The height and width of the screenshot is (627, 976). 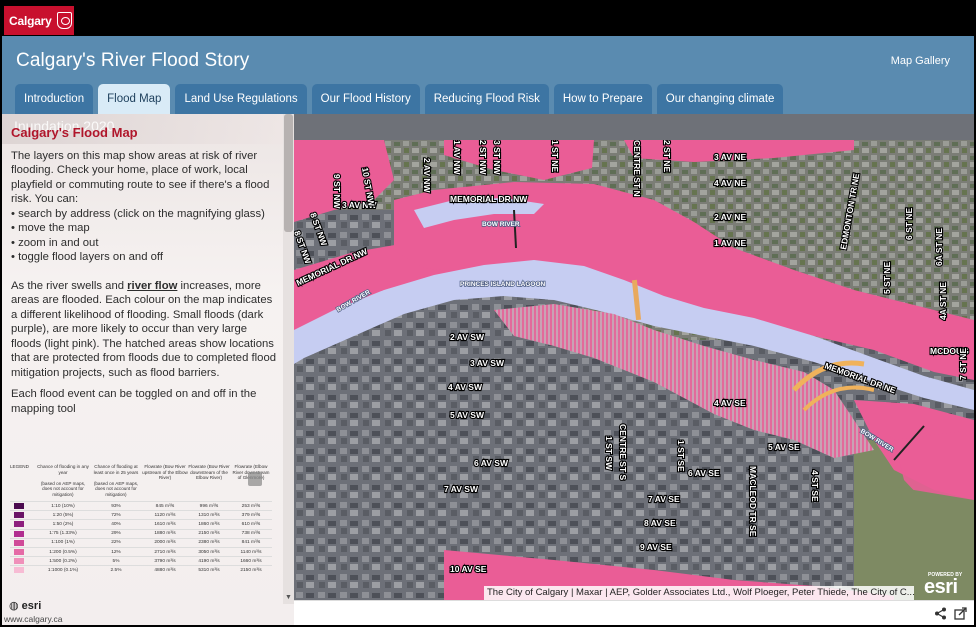 What do you see at coordinates (251, 543) in the screenshot?
I see `legend-cell: 841 m³/s` at bounding box center [251, 543].